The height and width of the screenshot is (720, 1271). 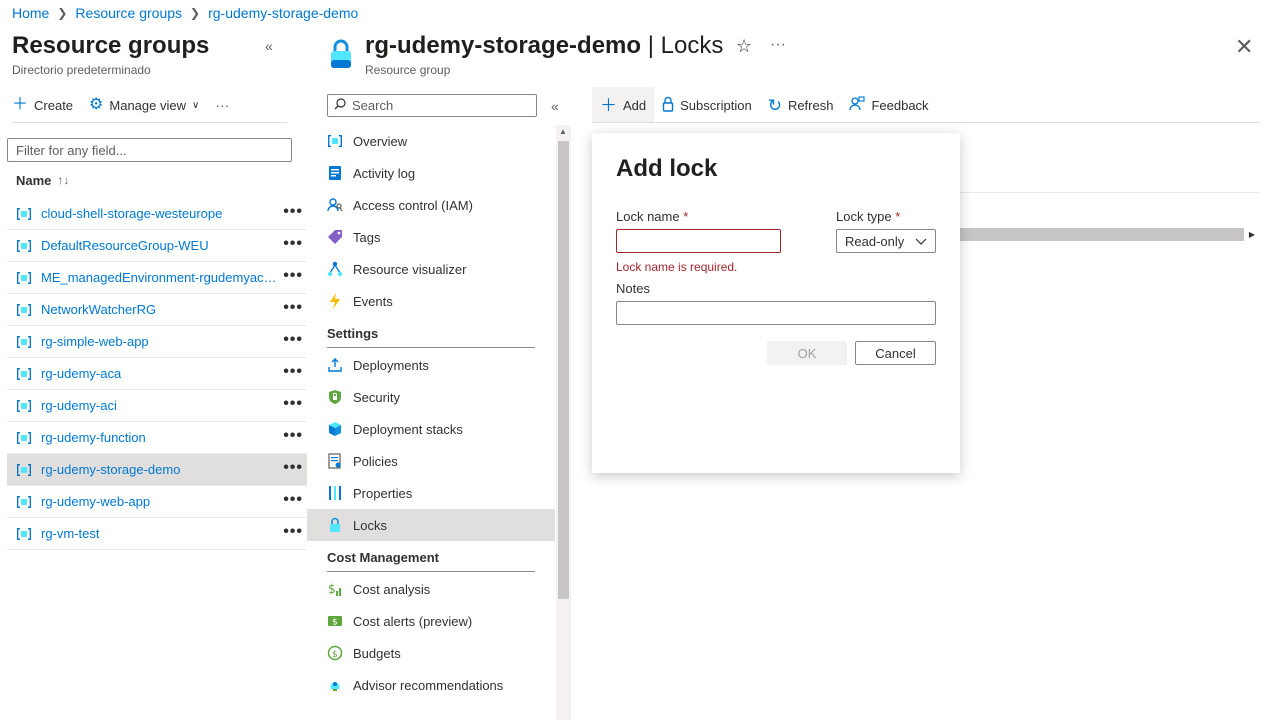 What do you see at coordinates (431, 173) in the screenshot?
I see `nav-item-activity-log: Activity log` at bounding box center [431, 173].